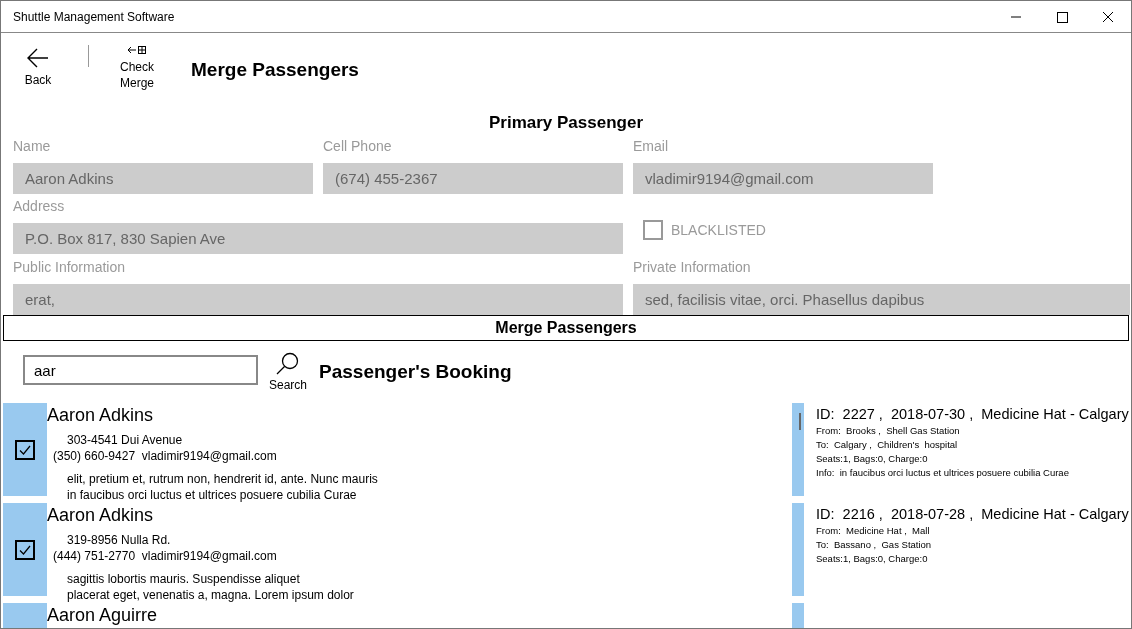  Describe the element at coordinates (873, 531) in the screenshot. I see `booking-detail: From: Medicine Hat , Mall` at that location.